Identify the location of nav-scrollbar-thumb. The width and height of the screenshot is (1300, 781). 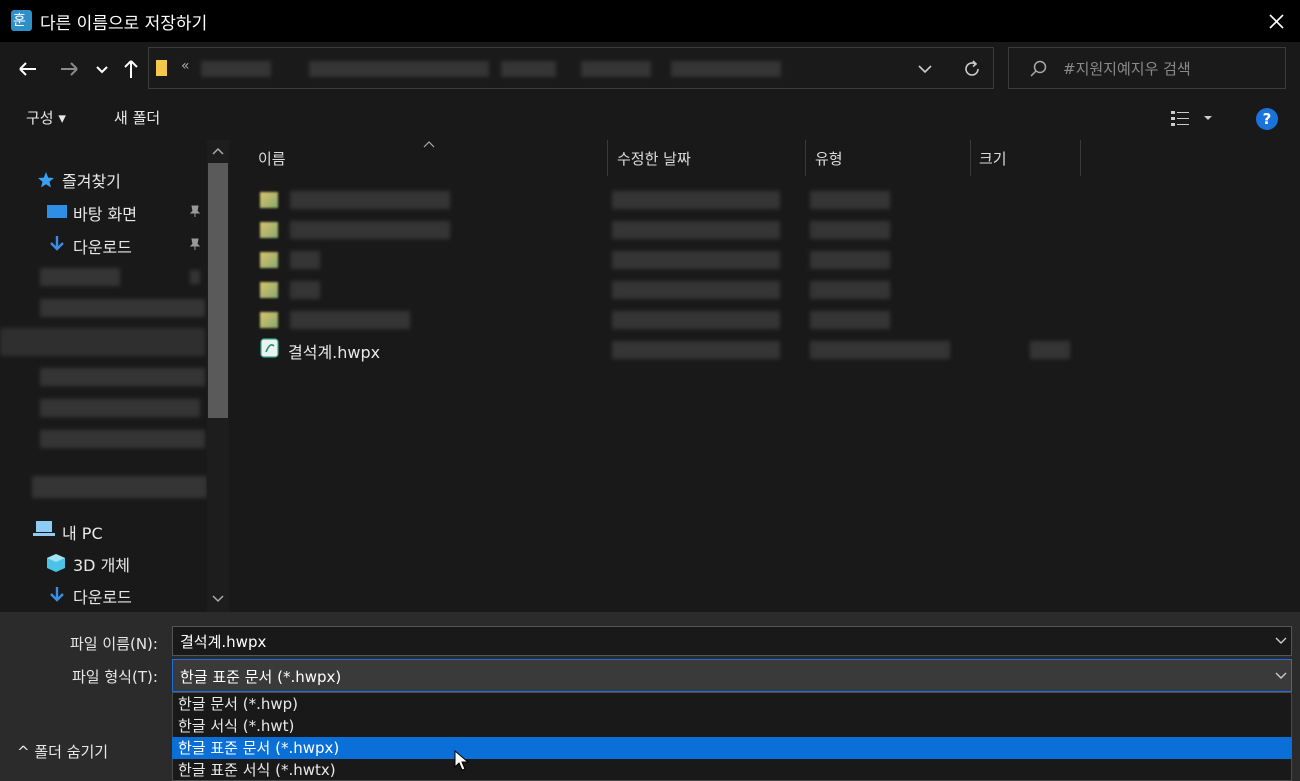
(218, 290).